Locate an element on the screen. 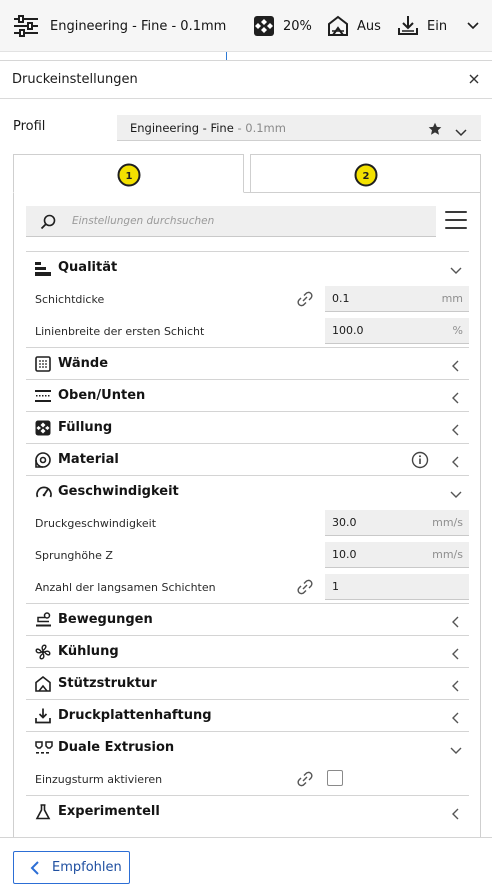  recommended-mode-button: Empfohlen is located at coordinates (71, 867).